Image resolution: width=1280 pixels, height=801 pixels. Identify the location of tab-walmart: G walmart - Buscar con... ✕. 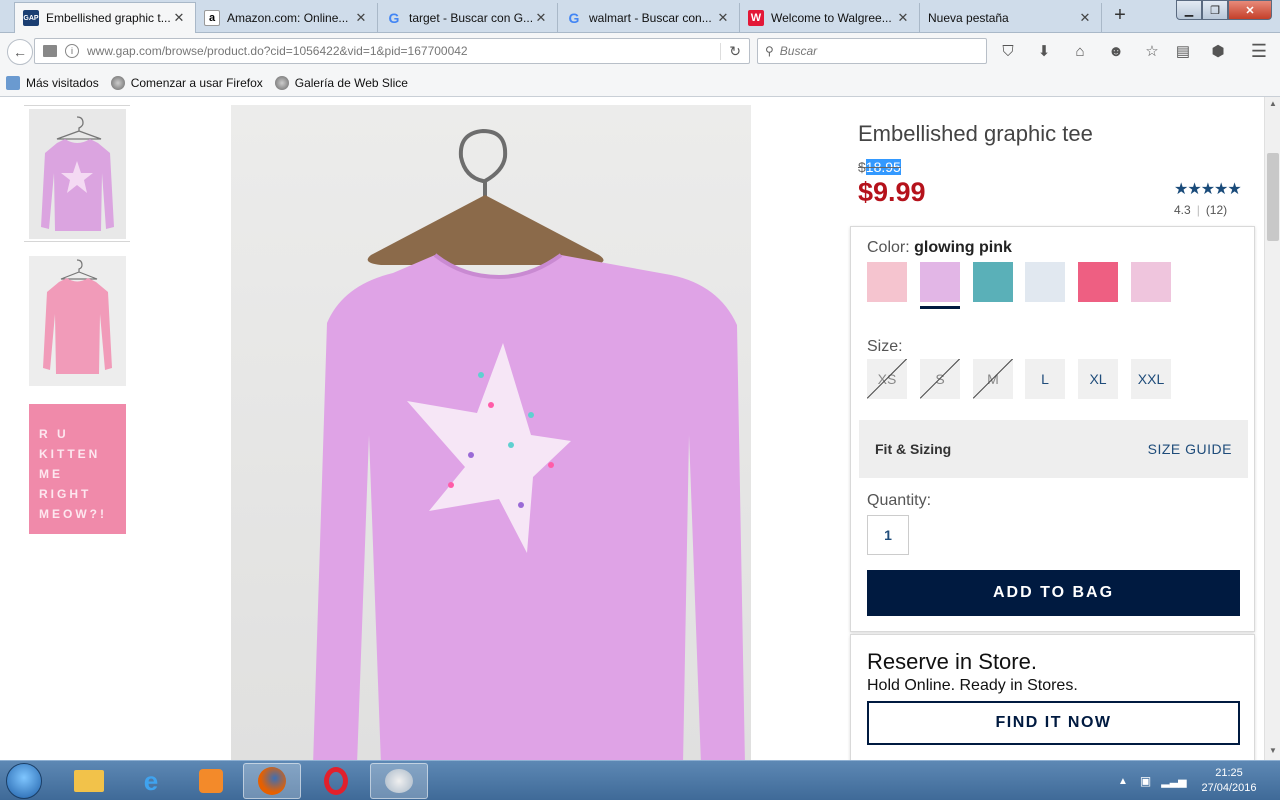
(649, 18).